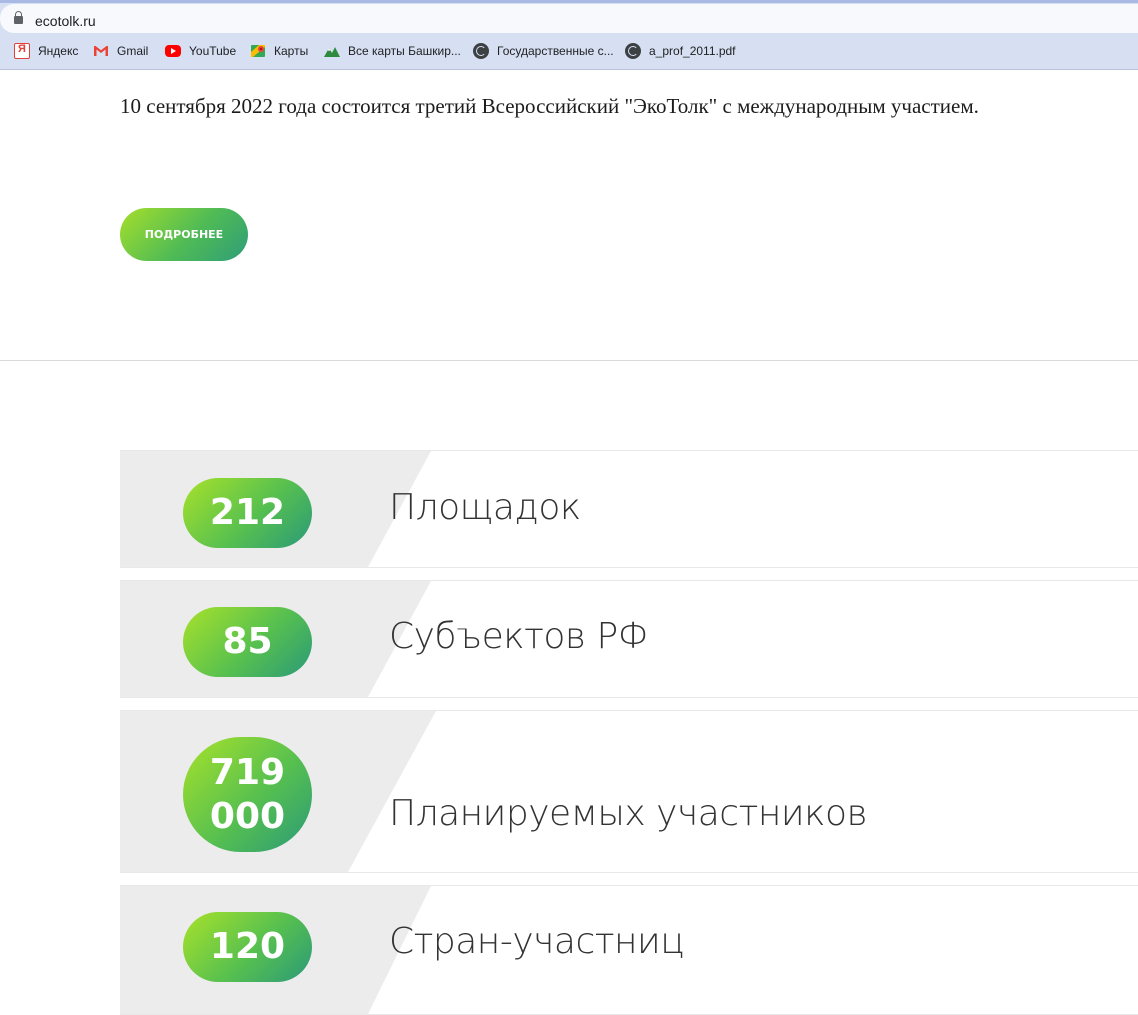 The image size is (1138, 1015). Describe the element at coordinates (569, 360) in the screenshot. I see `section-divider` at that location.